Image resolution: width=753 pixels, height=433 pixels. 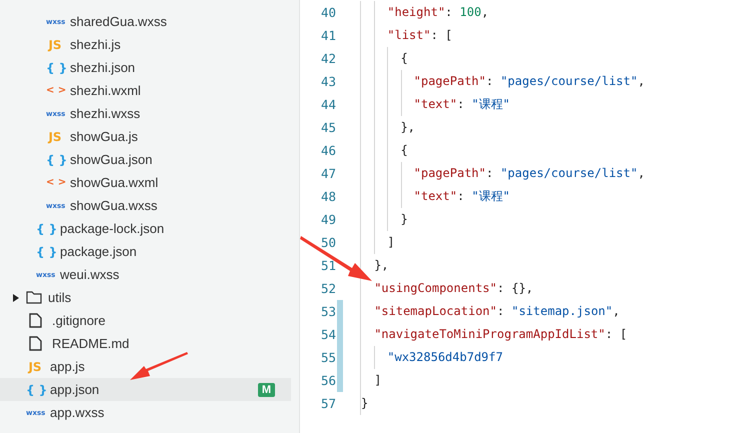 I want to click on file-tree-item: utils, so click(x=145, y=297).